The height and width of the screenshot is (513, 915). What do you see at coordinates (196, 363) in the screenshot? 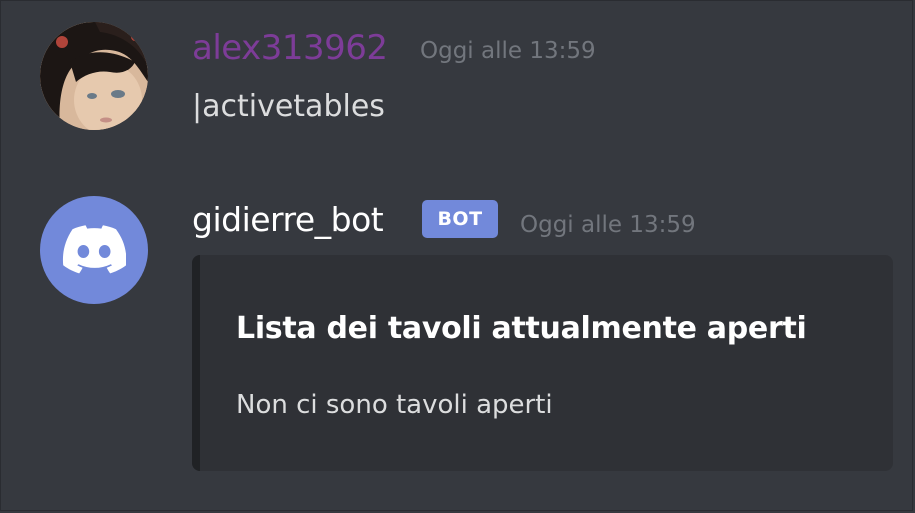
I see `embed-accent-bar` at bounding box center [196, 363].